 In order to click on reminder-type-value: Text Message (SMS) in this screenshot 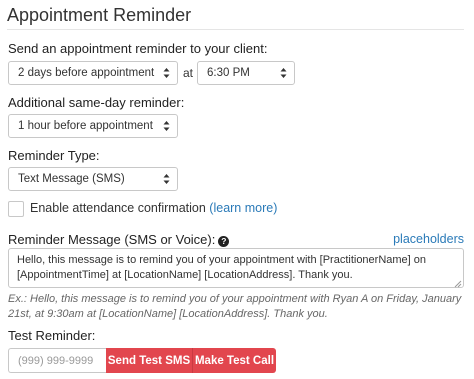, I will do `click(71, 179)`.